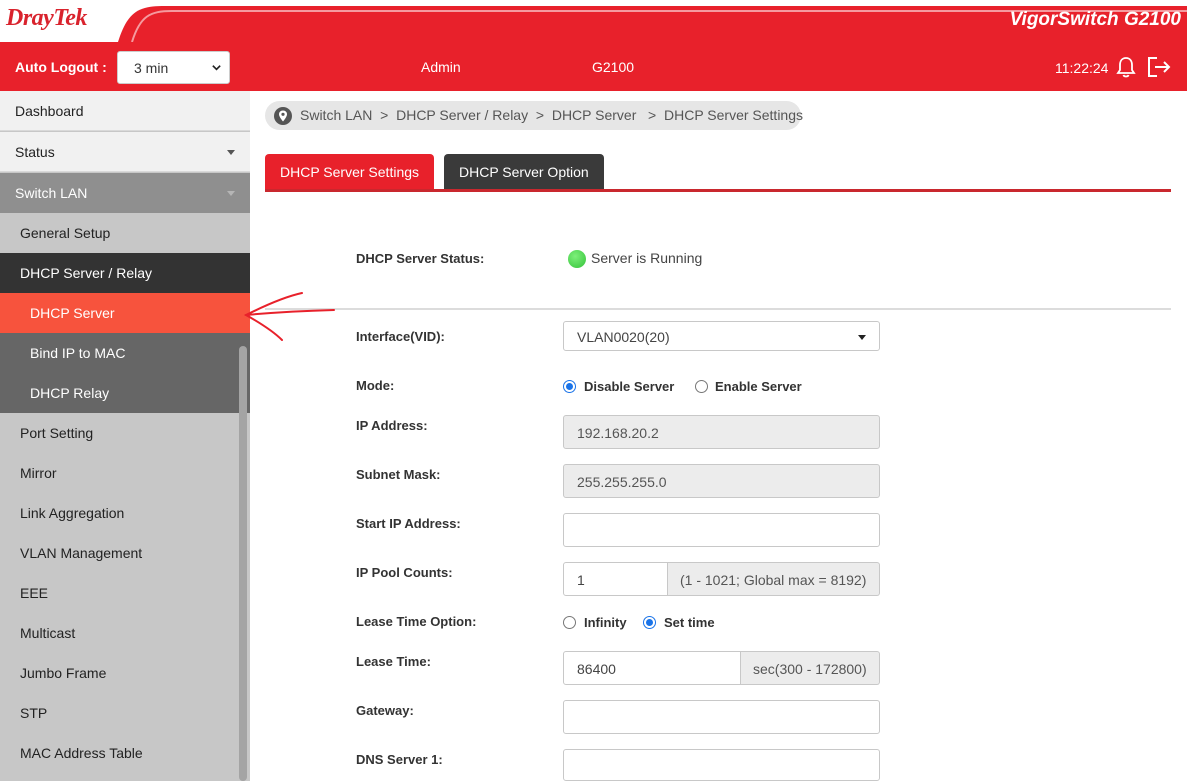 The height and width of the screenshot is (781, 1187). What do you see at coordinates (701, 386) in the screenshot?
I see `mode-enable-radio` at bounding box center [701, 386].